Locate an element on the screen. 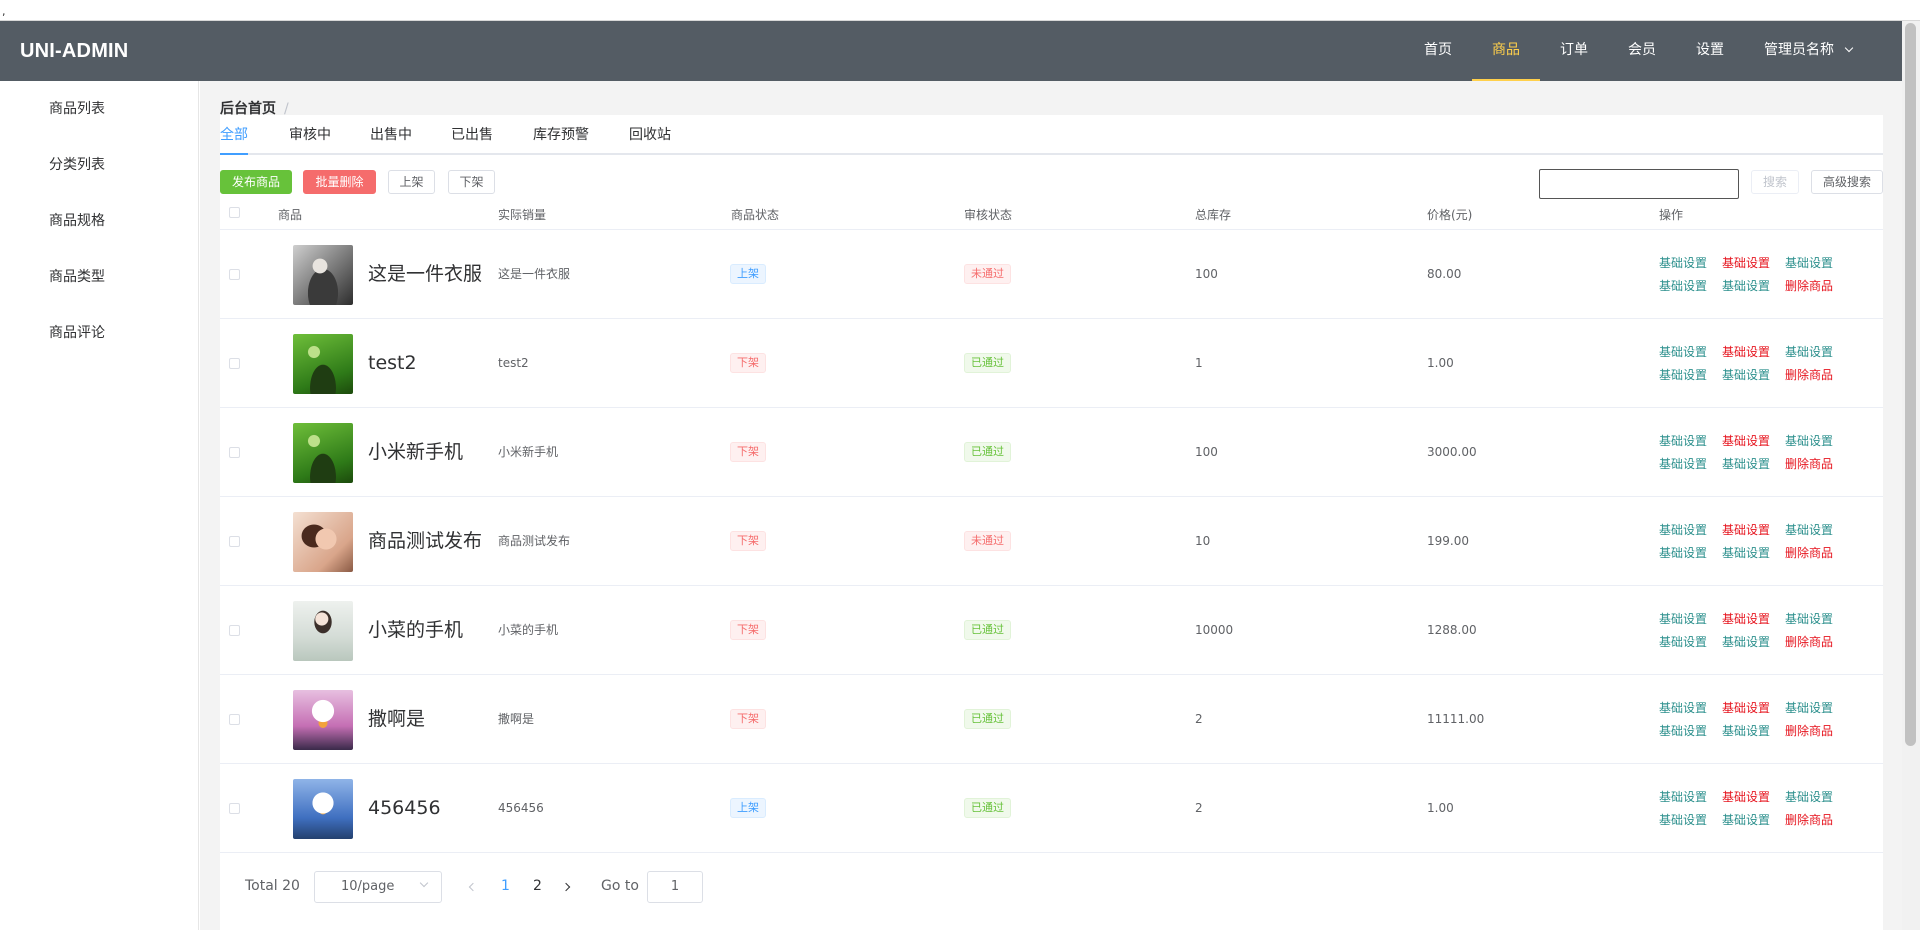 The width and height of the screenshot is (1920, 930). nav-goods: 商品 is located at coordinates (1506, 51).